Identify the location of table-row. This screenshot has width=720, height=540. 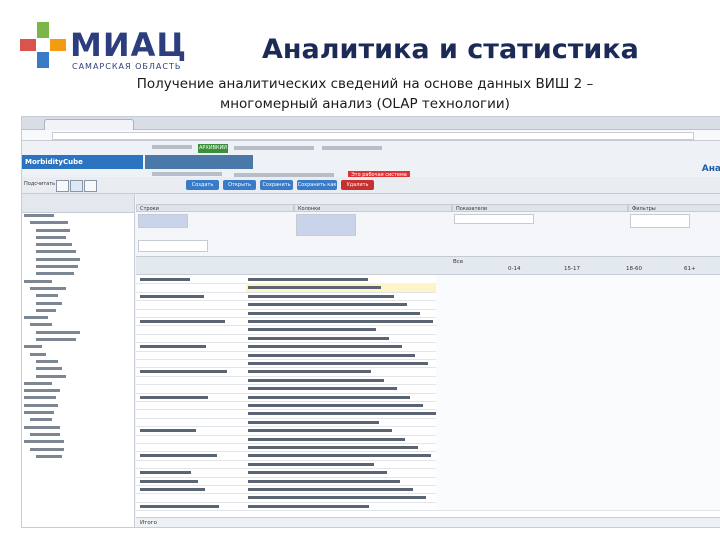
(428, 506).